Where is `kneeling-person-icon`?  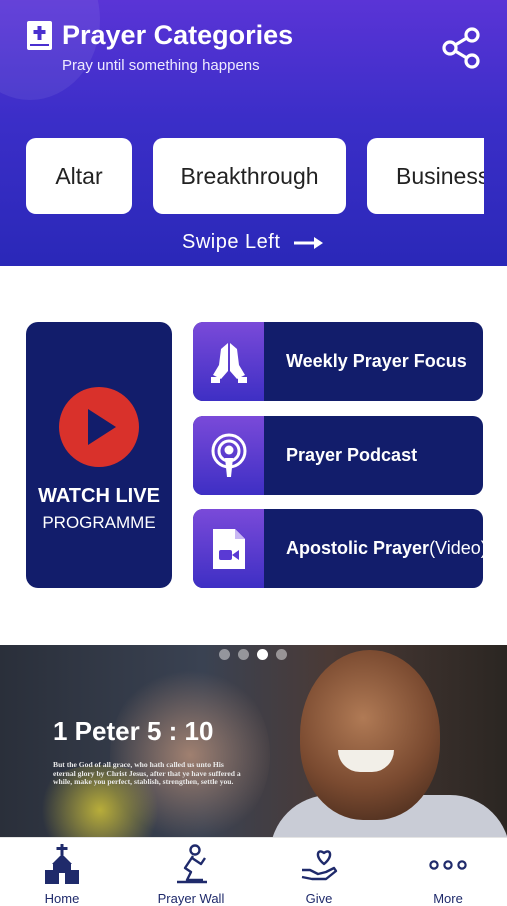
kneeling-person-icon is located at coordinates (192, 864).